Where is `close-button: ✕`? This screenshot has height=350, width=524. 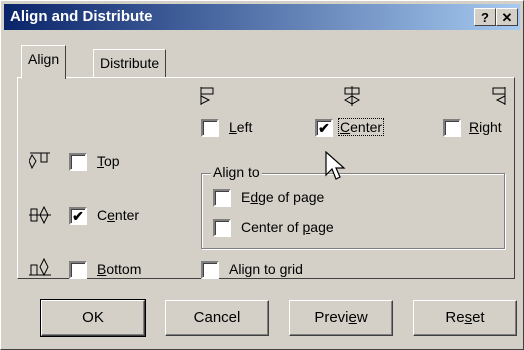 close-button: ✕ is located at coordinates (507, 17).